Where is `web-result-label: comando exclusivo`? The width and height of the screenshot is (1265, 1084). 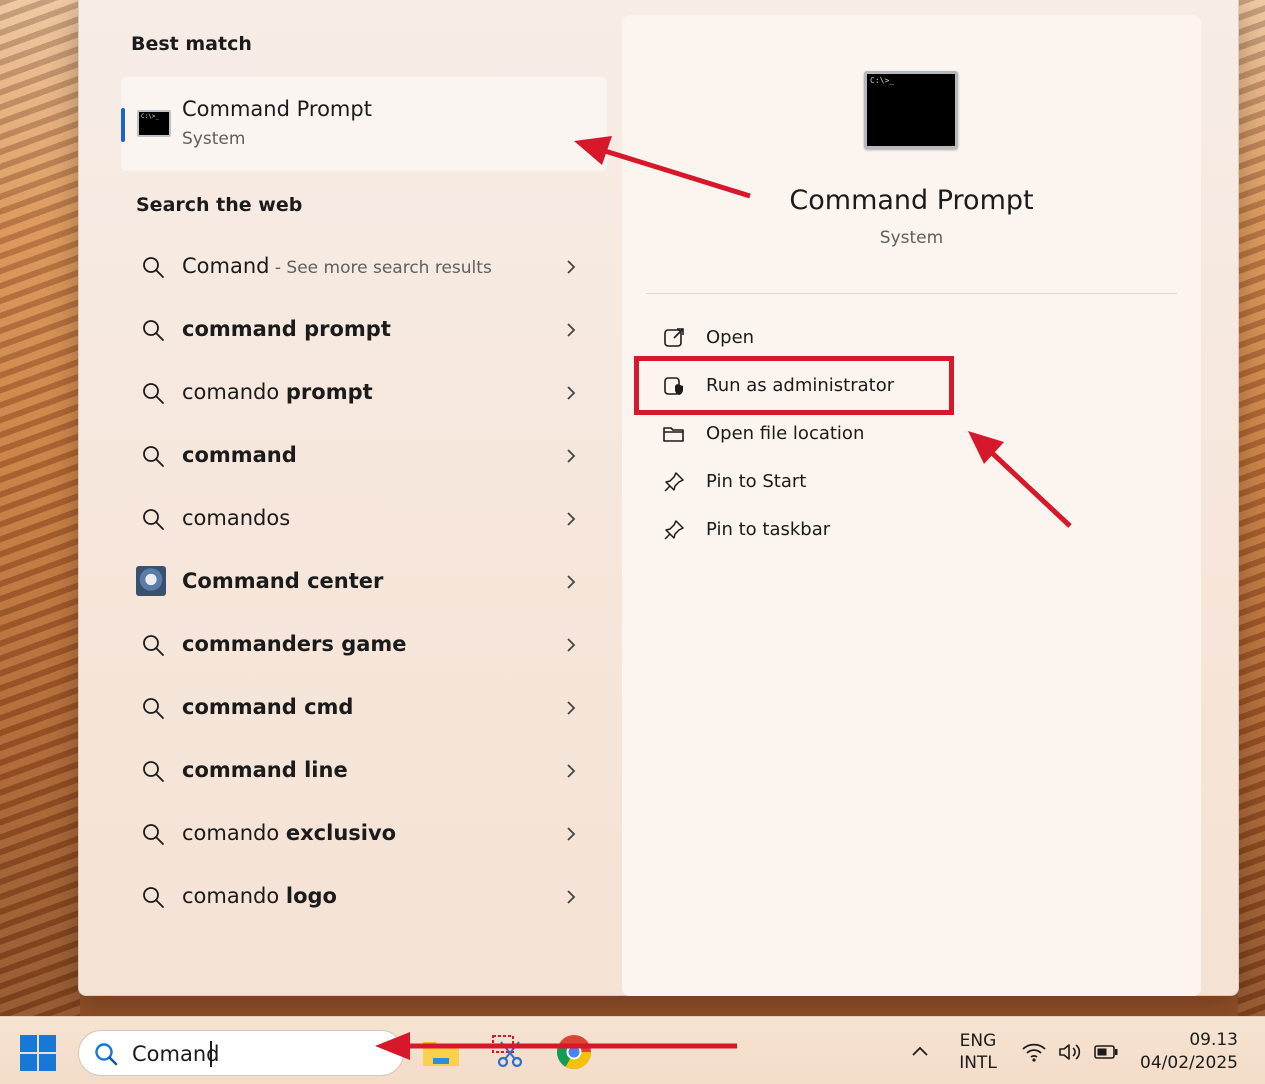
web-result-label: comando exclusivo is located at coordinates (289, 833).